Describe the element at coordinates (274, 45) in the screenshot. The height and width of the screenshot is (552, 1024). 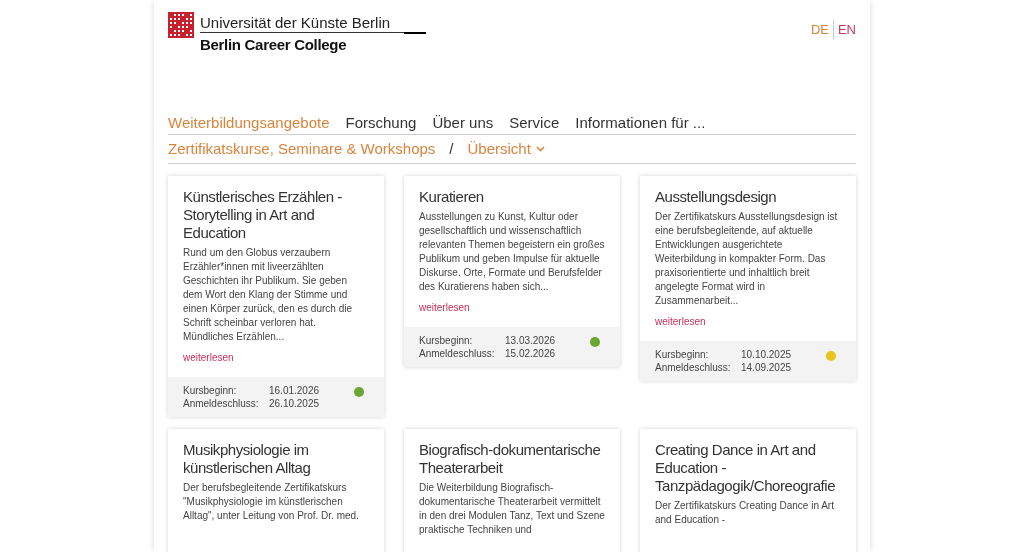
I see `college-name: Berlin Career College` at that location.